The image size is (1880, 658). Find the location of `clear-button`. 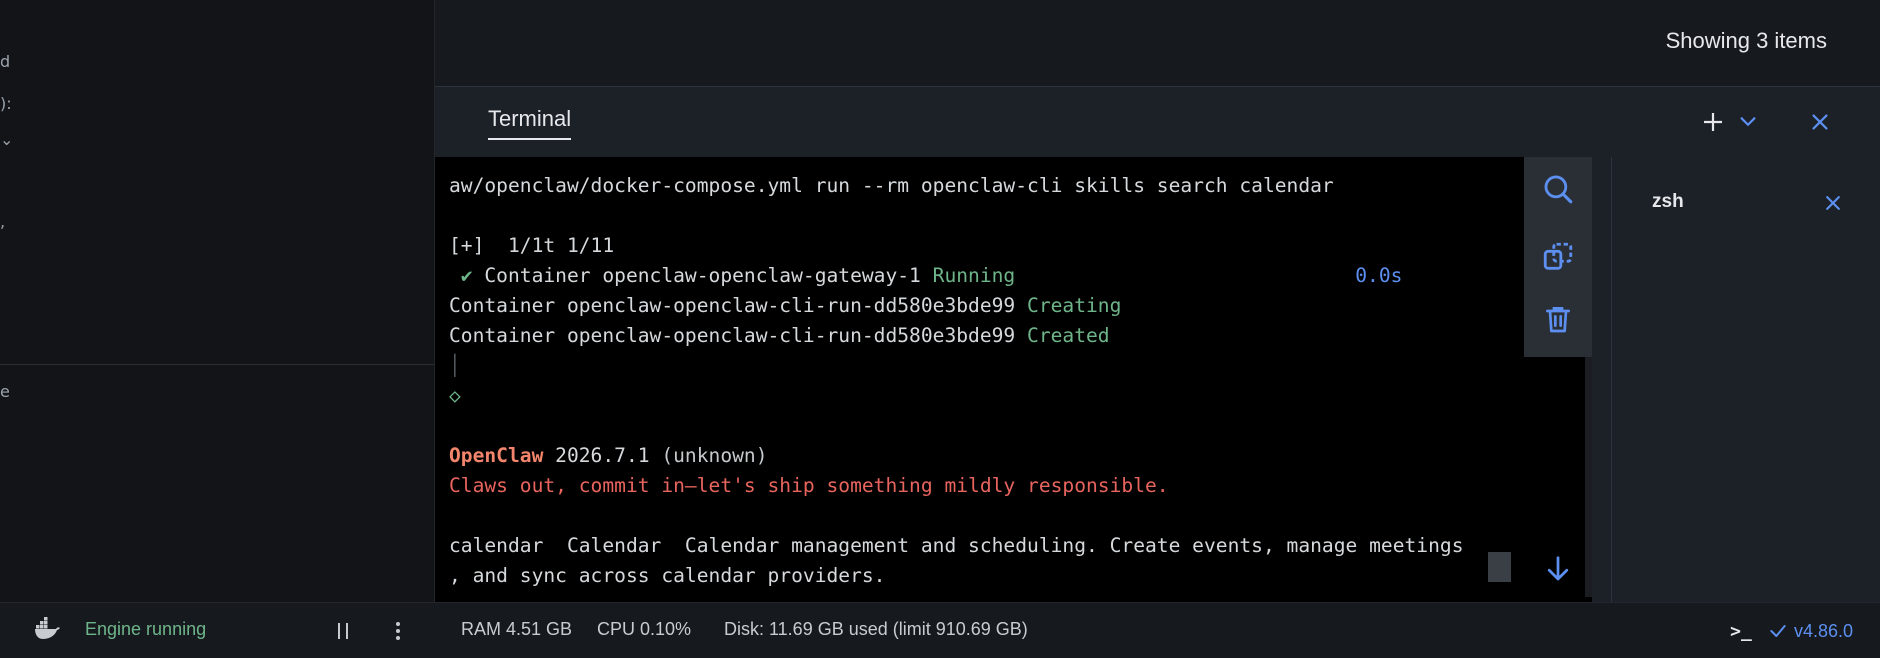

clear-button is located at coordinates (1558, 319).